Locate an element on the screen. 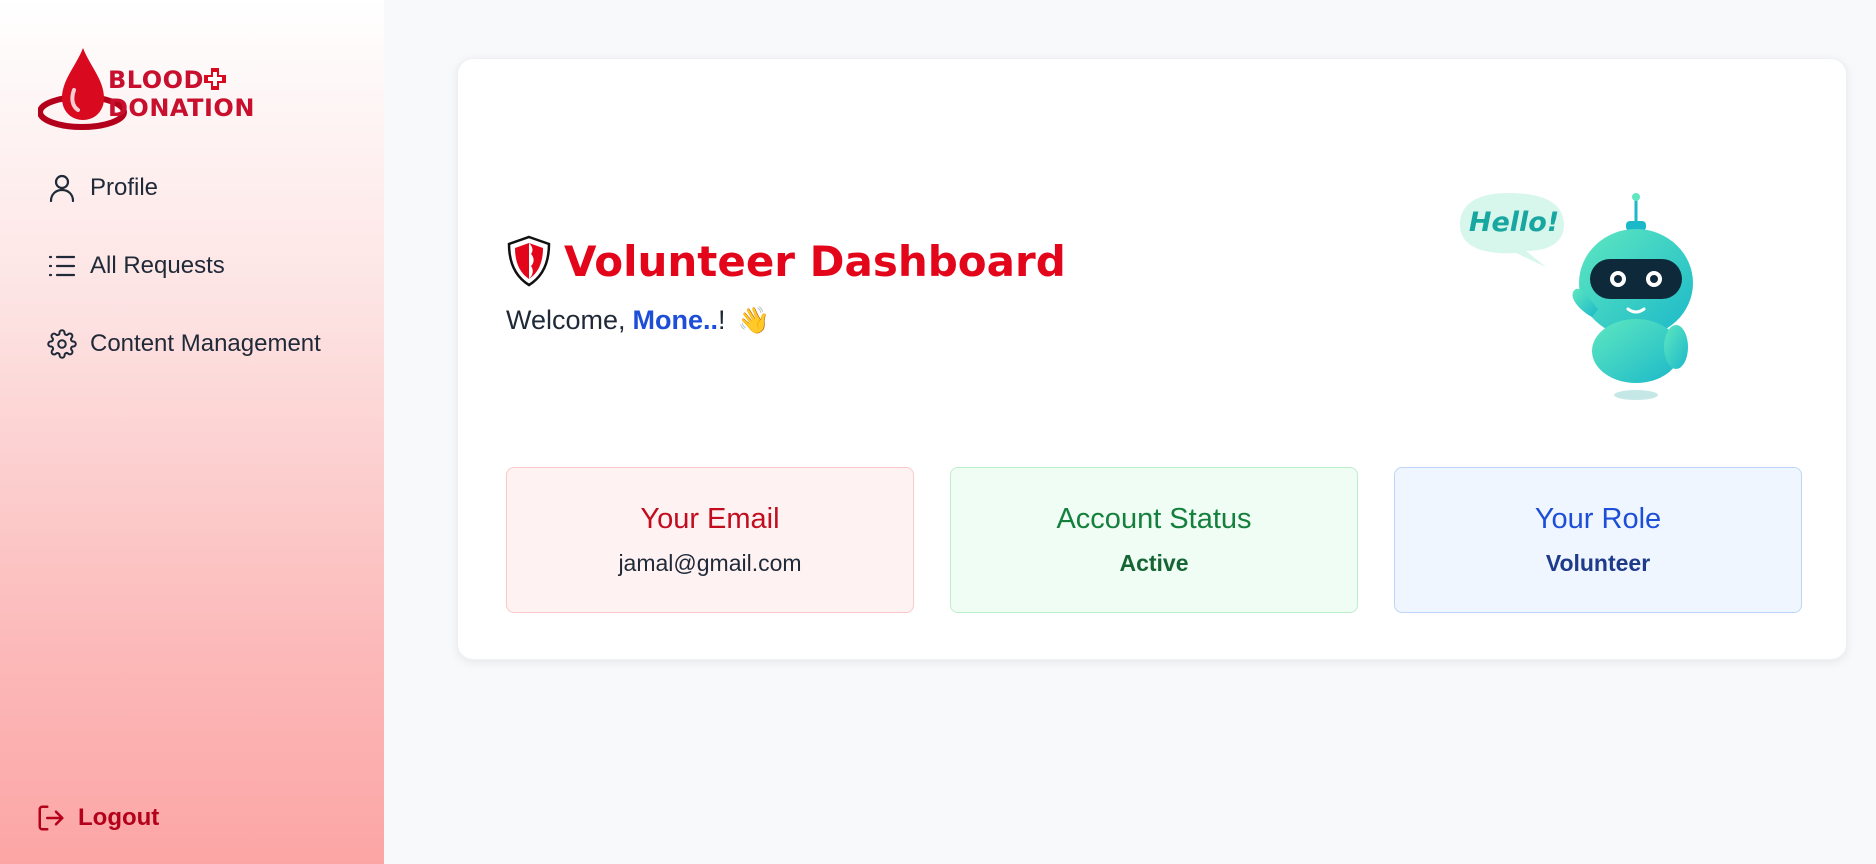 Image resolution: width=1876 pixels, height=864 pixels. logo-line1: BLOOD is located at coordinates (156, 80).